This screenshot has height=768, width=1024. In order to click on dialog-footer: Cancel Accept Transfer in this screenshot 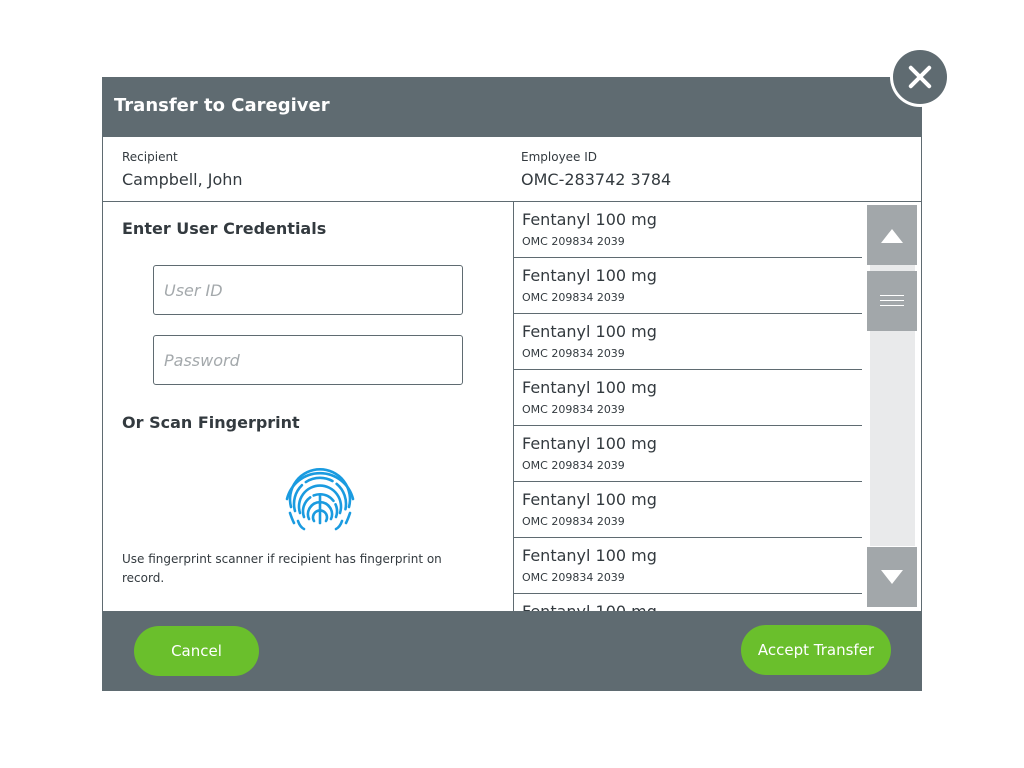, I will do `click(512, 650)`.